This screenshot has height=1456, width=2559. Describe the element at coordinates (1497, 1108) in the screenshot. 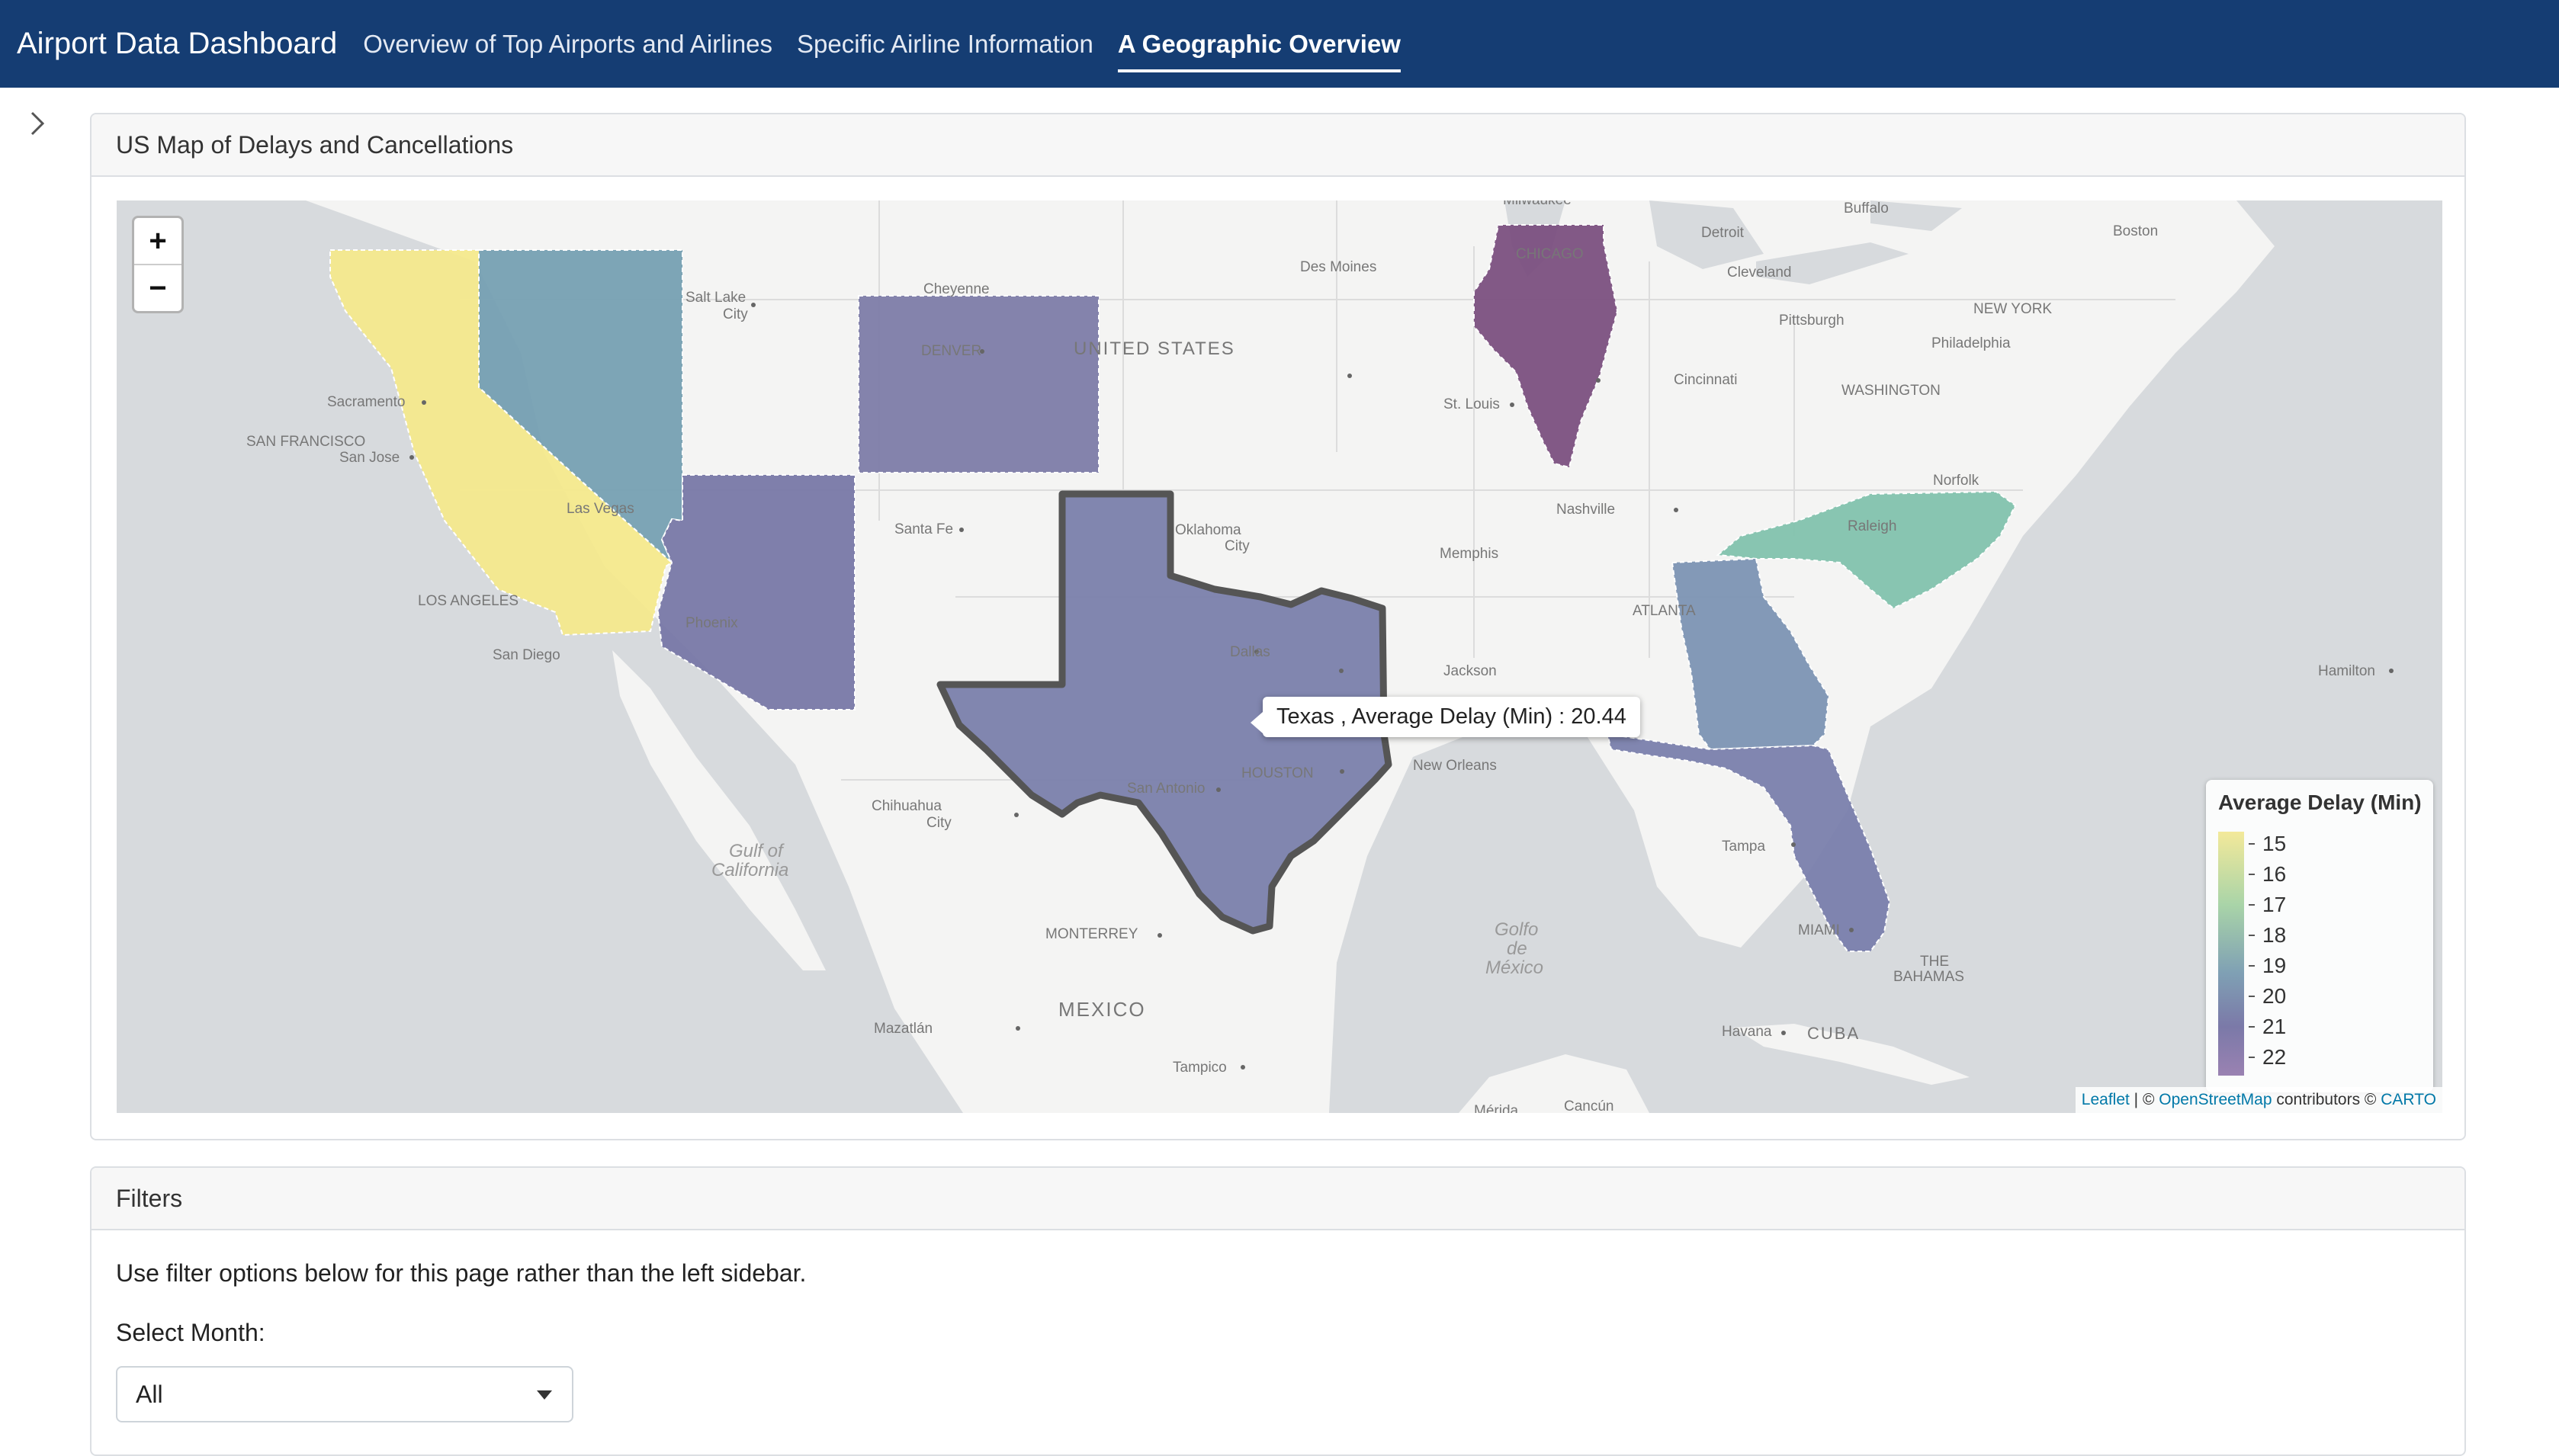

I see `label-merida: Mérida` at that location.